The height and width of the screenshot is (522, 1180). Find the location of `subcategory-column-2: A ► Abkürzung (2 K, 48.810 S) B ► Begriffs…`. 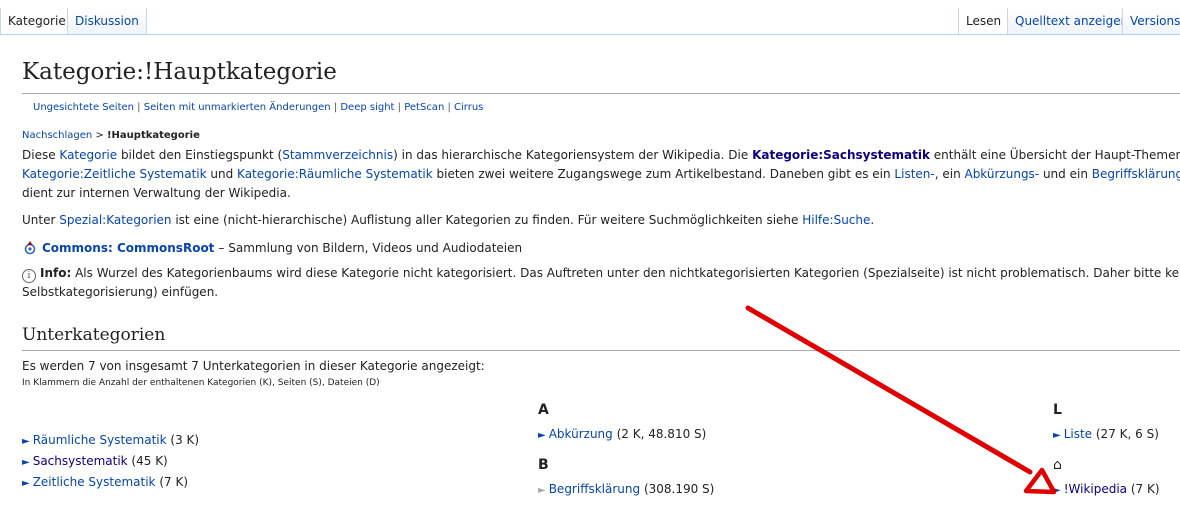

subcategory-column-2: A ► Abkürzung (2 K, 48.810 S) B ► Begriffs… is located at coordinates (626, 451).